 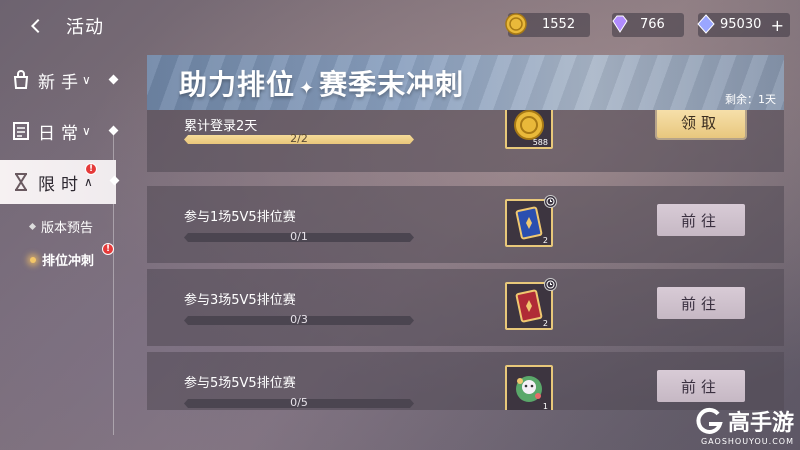 What do you see at coordinates (32, 226) in the screenshot?
I see `bullet-icon` at bounding box center [32, 226].